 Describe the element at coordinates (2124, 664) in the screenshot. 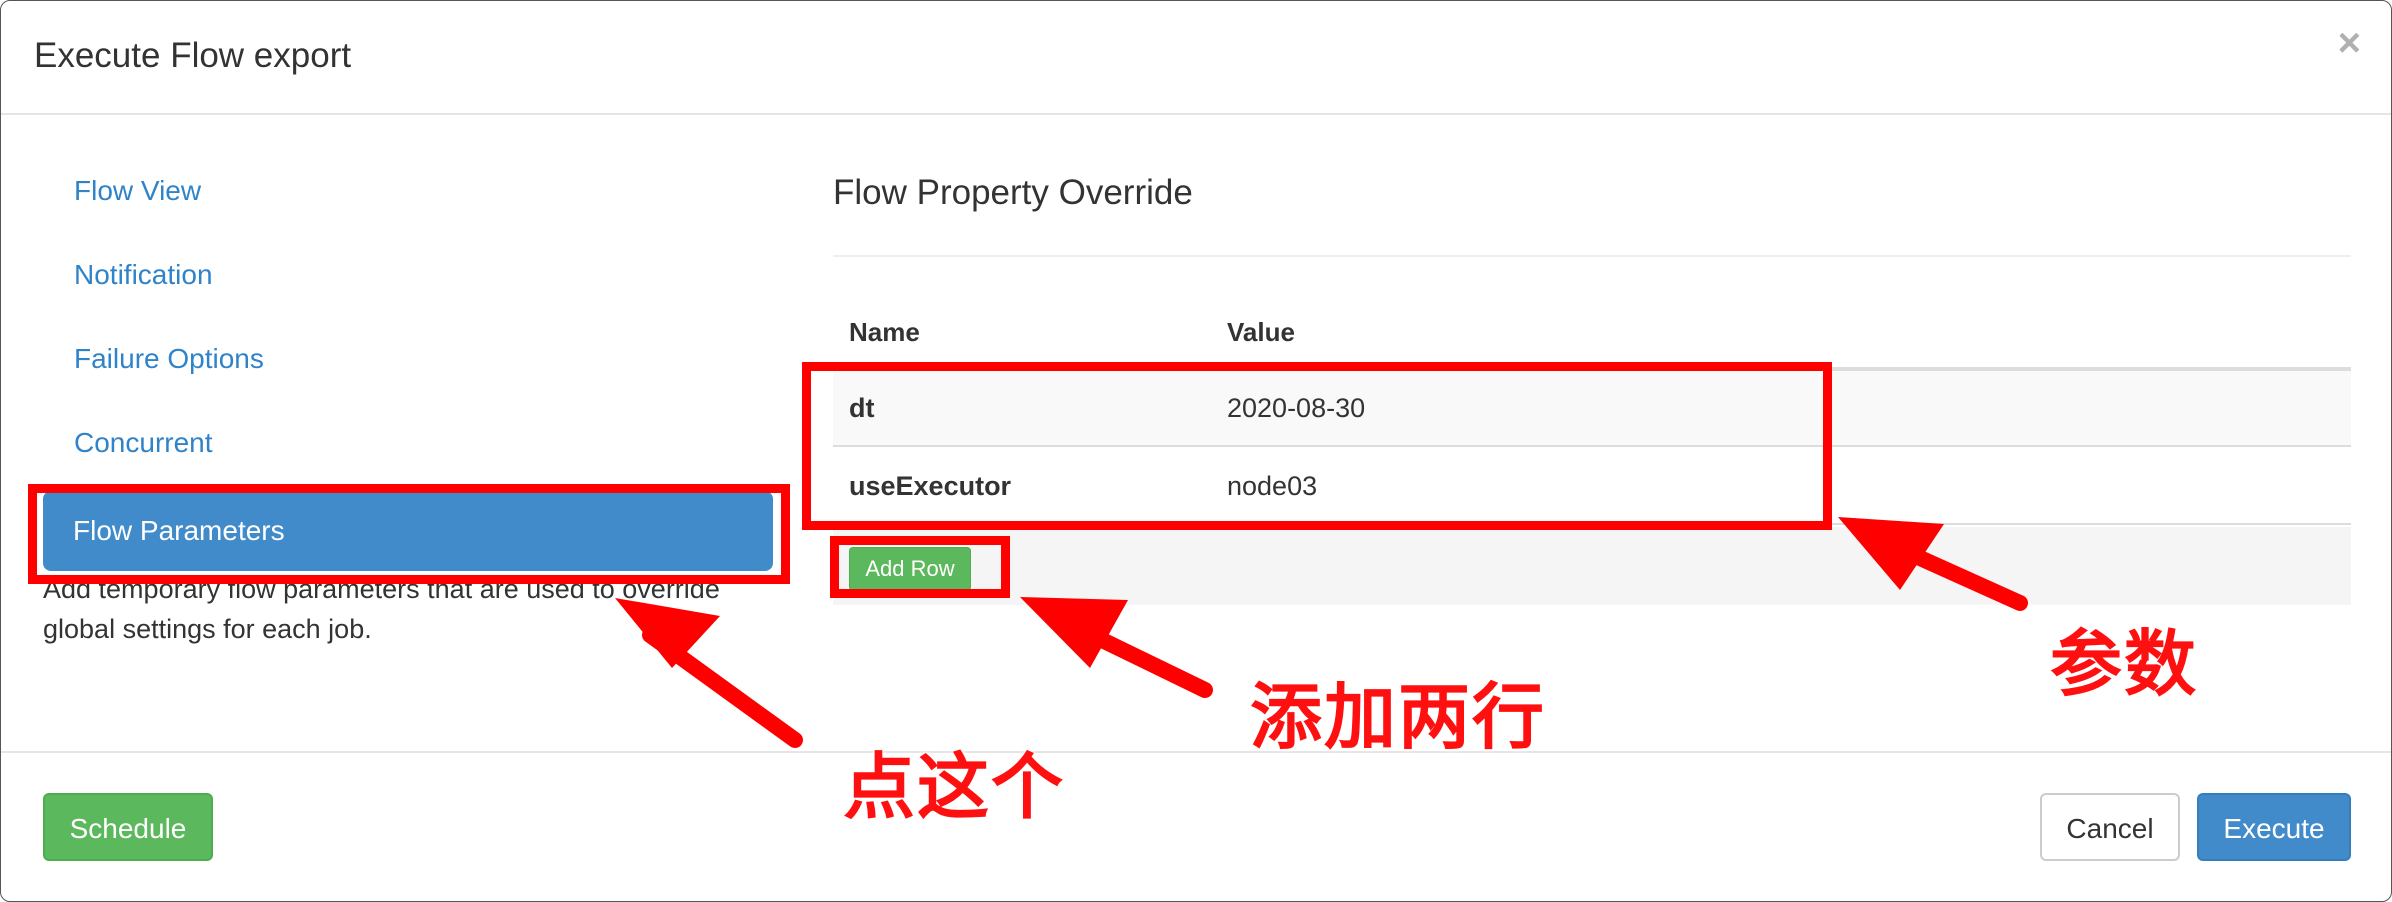

I see `annotation-parameters: 参数` at that location.